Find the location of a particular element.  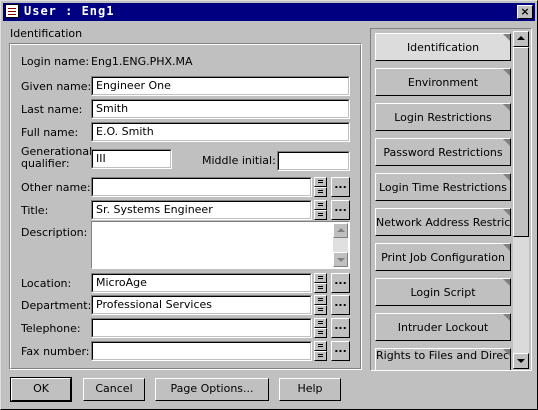

scroll-down-arrow-icon is located at coordinates (521, 361).